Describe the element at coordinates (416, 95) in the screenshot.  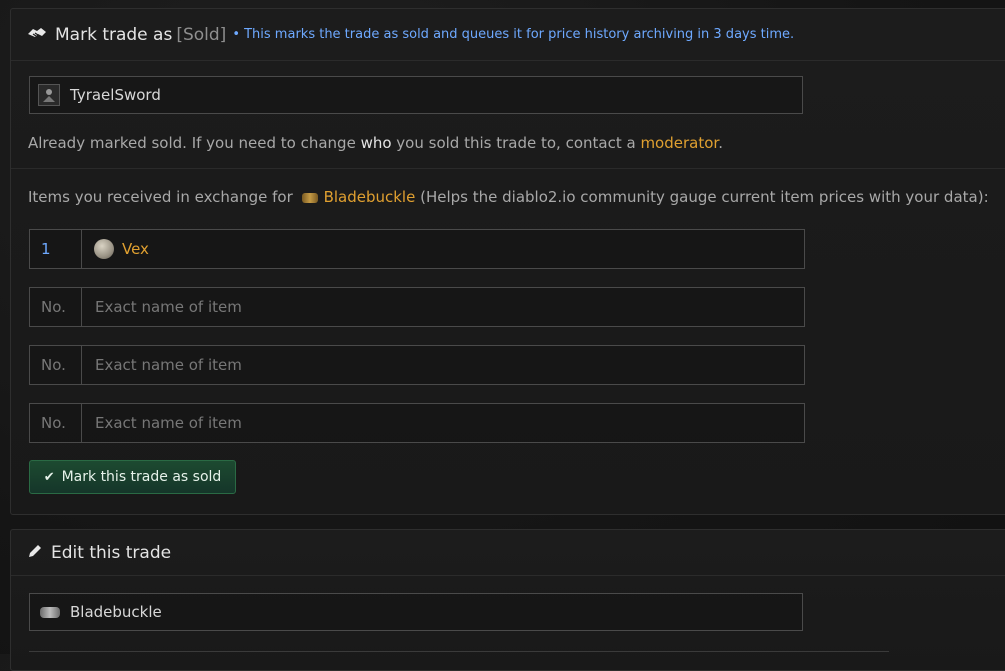
I see `buyer-field: TyraelSword` at that location.